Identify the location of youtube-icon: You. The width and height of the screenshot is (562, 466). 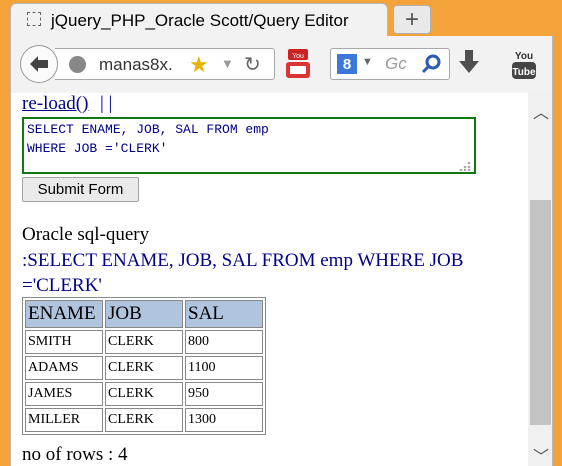
(298, 64).